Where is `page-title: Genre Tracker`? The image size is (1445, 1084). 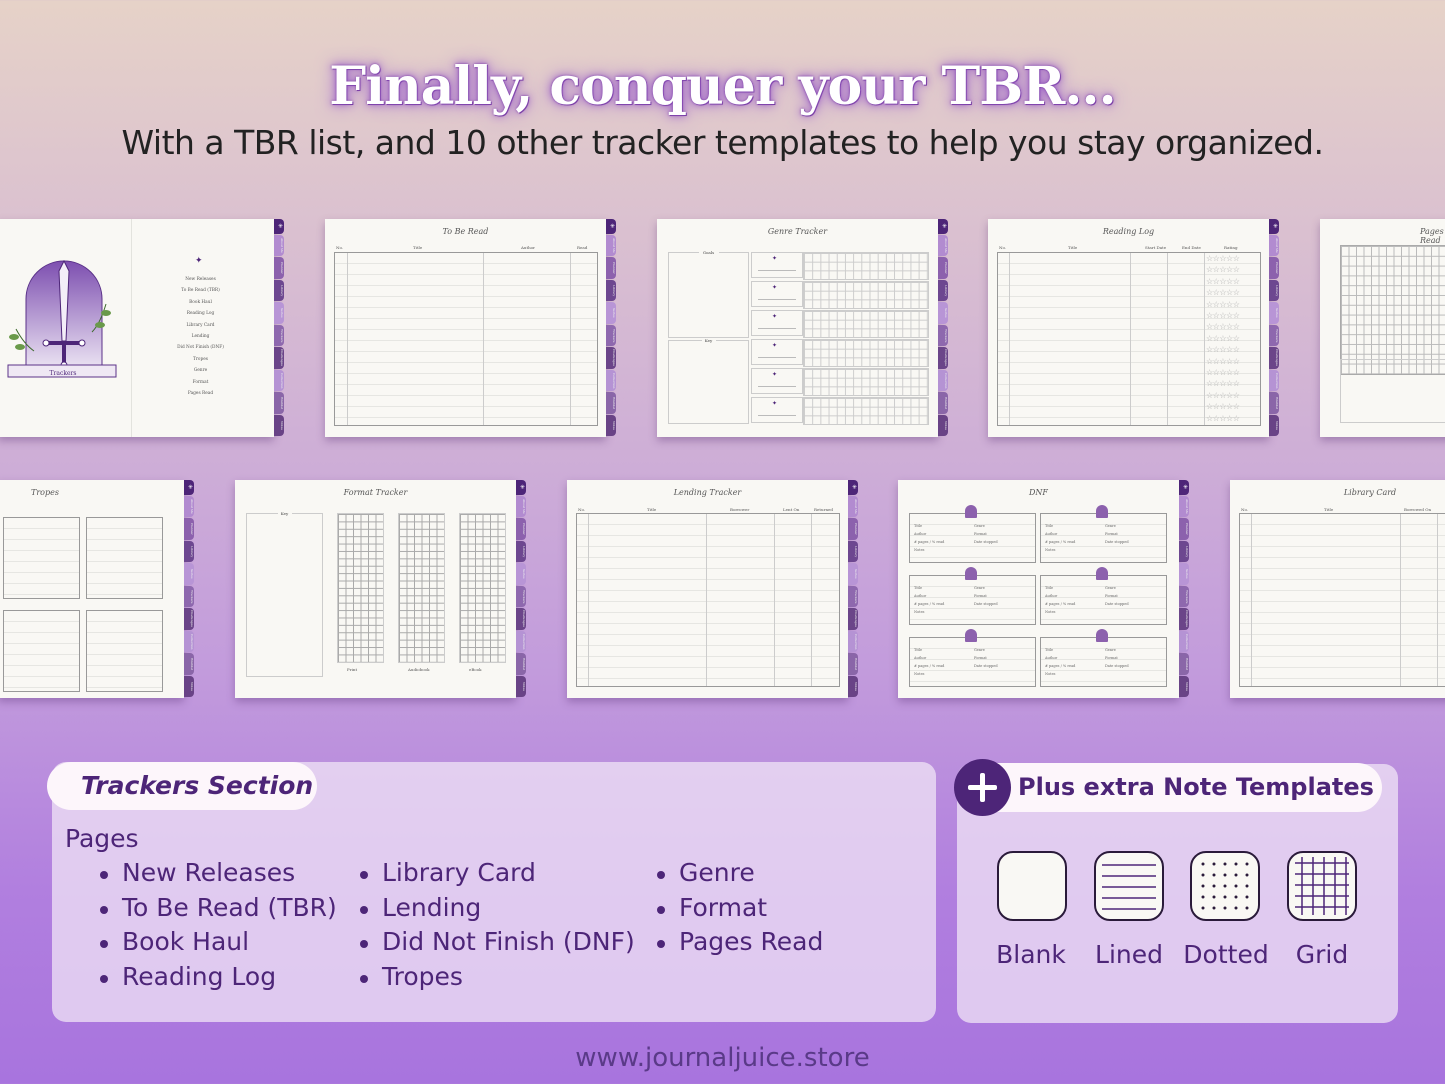
page-title: Genre Tracker is located at coordinates (797, 231).